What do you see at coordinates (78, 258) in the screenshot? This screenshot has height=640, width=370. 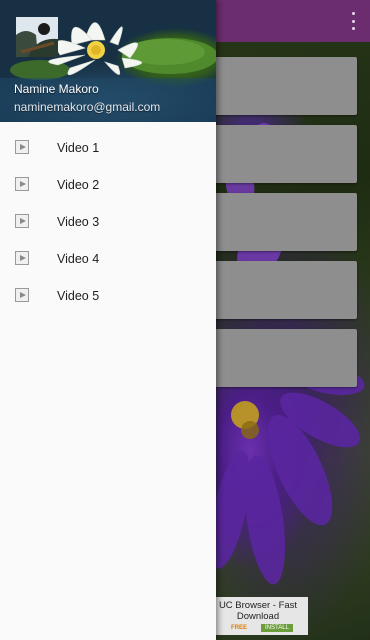 I see `menu-item-label: Video 4` at bounding box center [78, 258].